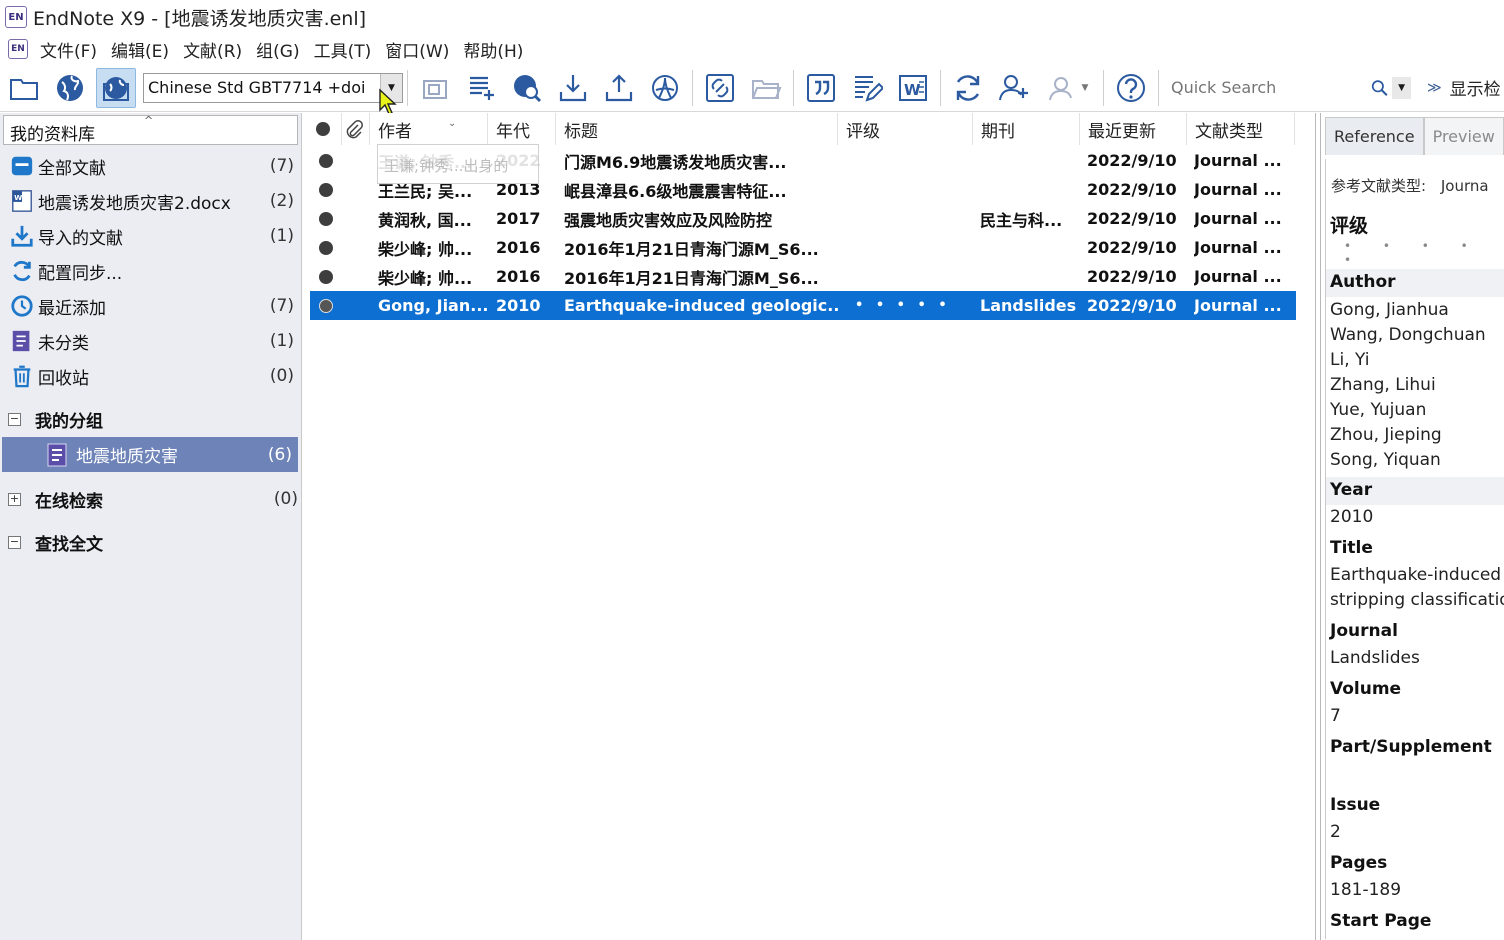 The height and width of the screenshot is (940, 1504). What do you see at coordinates (281, 306) in the screenshot?
I see `group-count: (7)` at bounding box center [281, 306].